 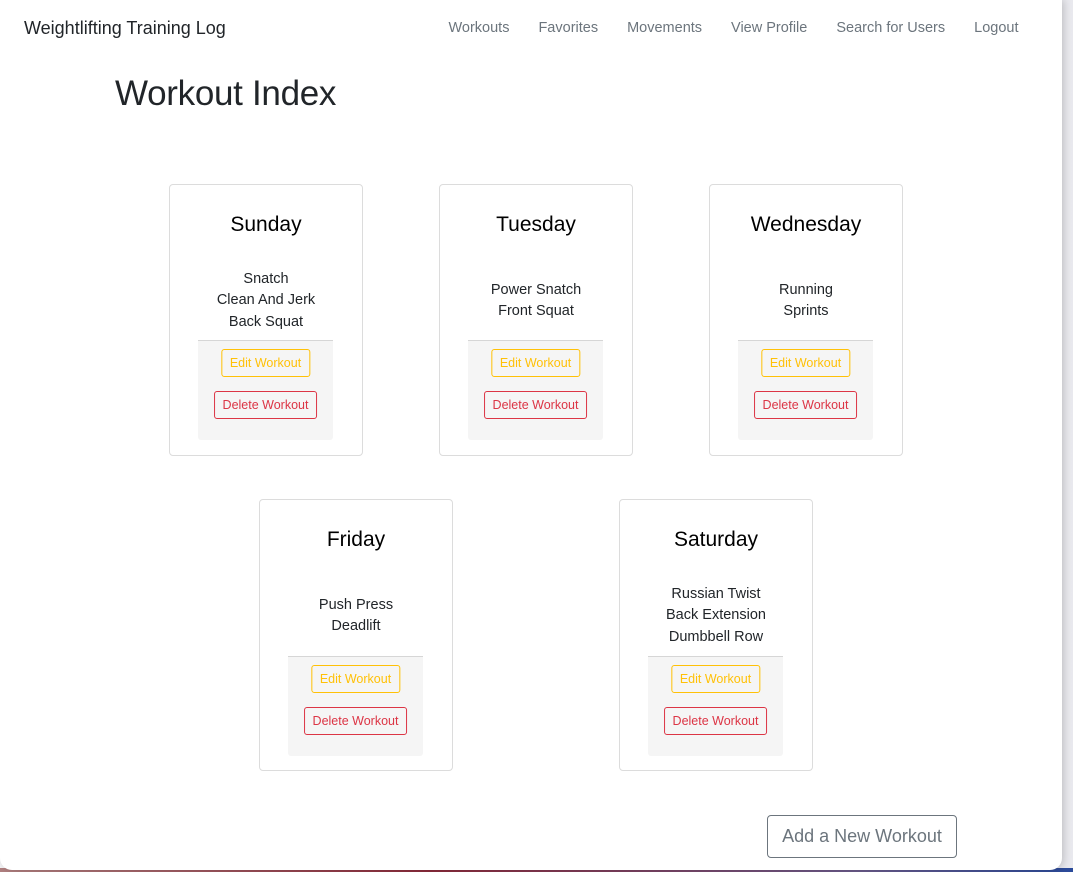 I want to click on movement-item: Back Squat, so click(x=266, y=321).